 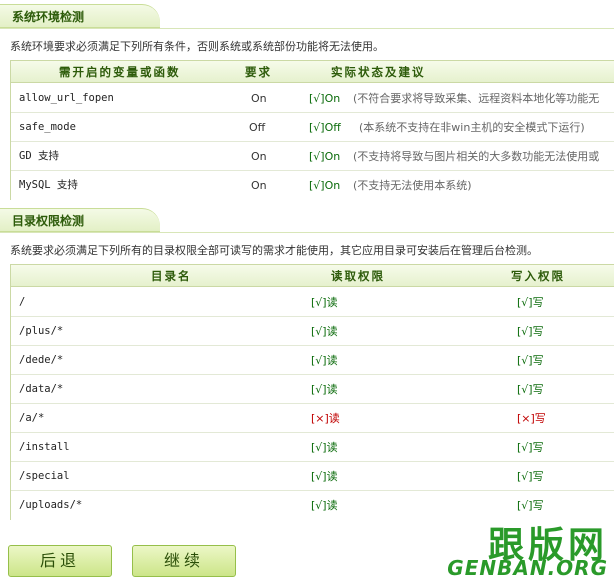 I want to click on env-row-note: (不支持无法使用本系统), so click(x=412, y=185).